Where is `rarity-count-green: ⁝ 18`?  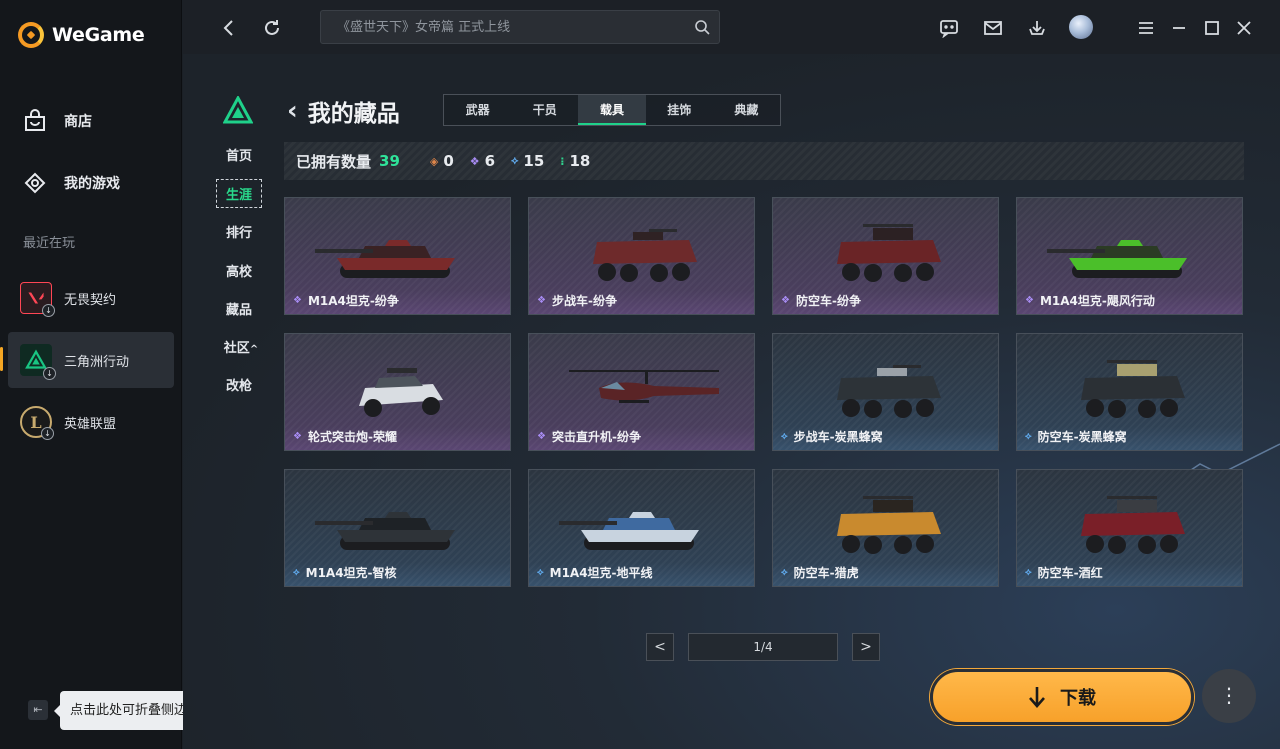
rarity-count-green: ⁝ 18 is located at coordinates (575, 161).